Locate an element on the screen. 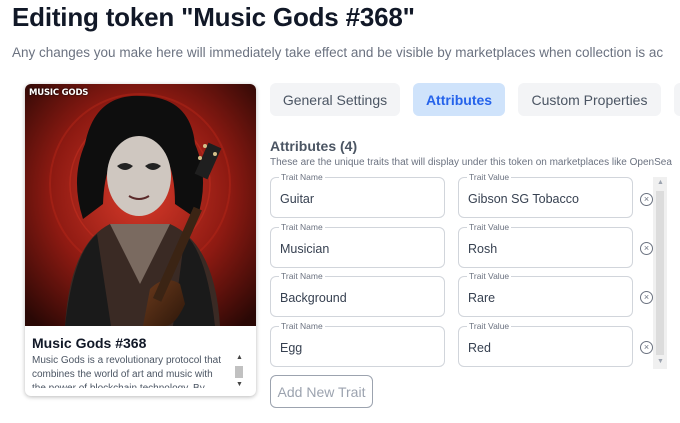  trait-name-value: Background is located at coordinates (313, 298).